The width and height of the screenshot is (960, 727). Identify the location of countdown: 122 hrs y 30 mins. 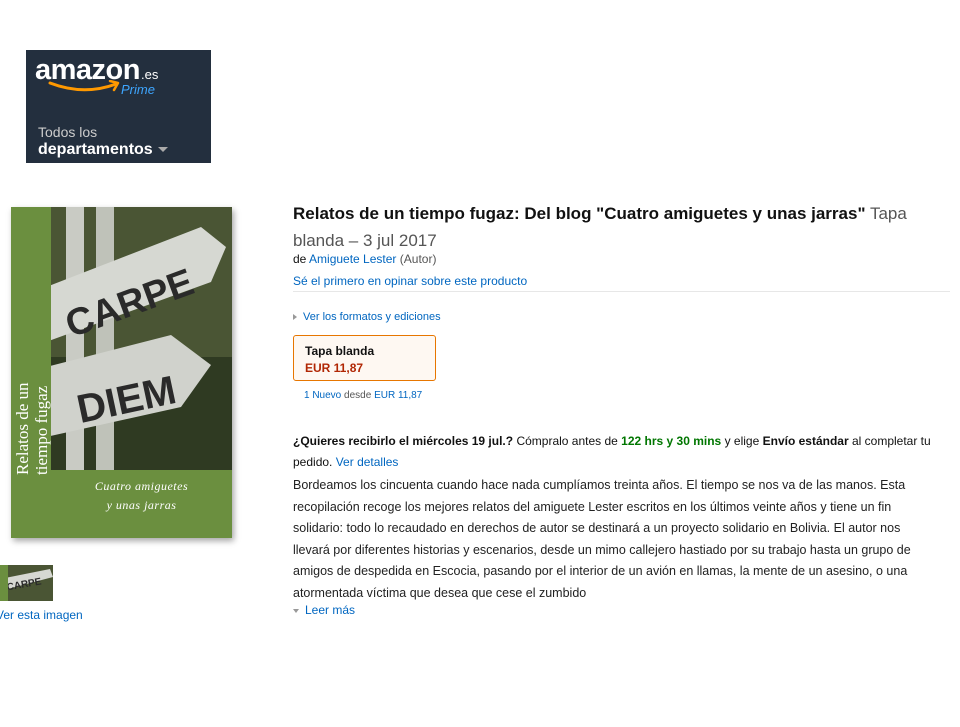
(671, 441).